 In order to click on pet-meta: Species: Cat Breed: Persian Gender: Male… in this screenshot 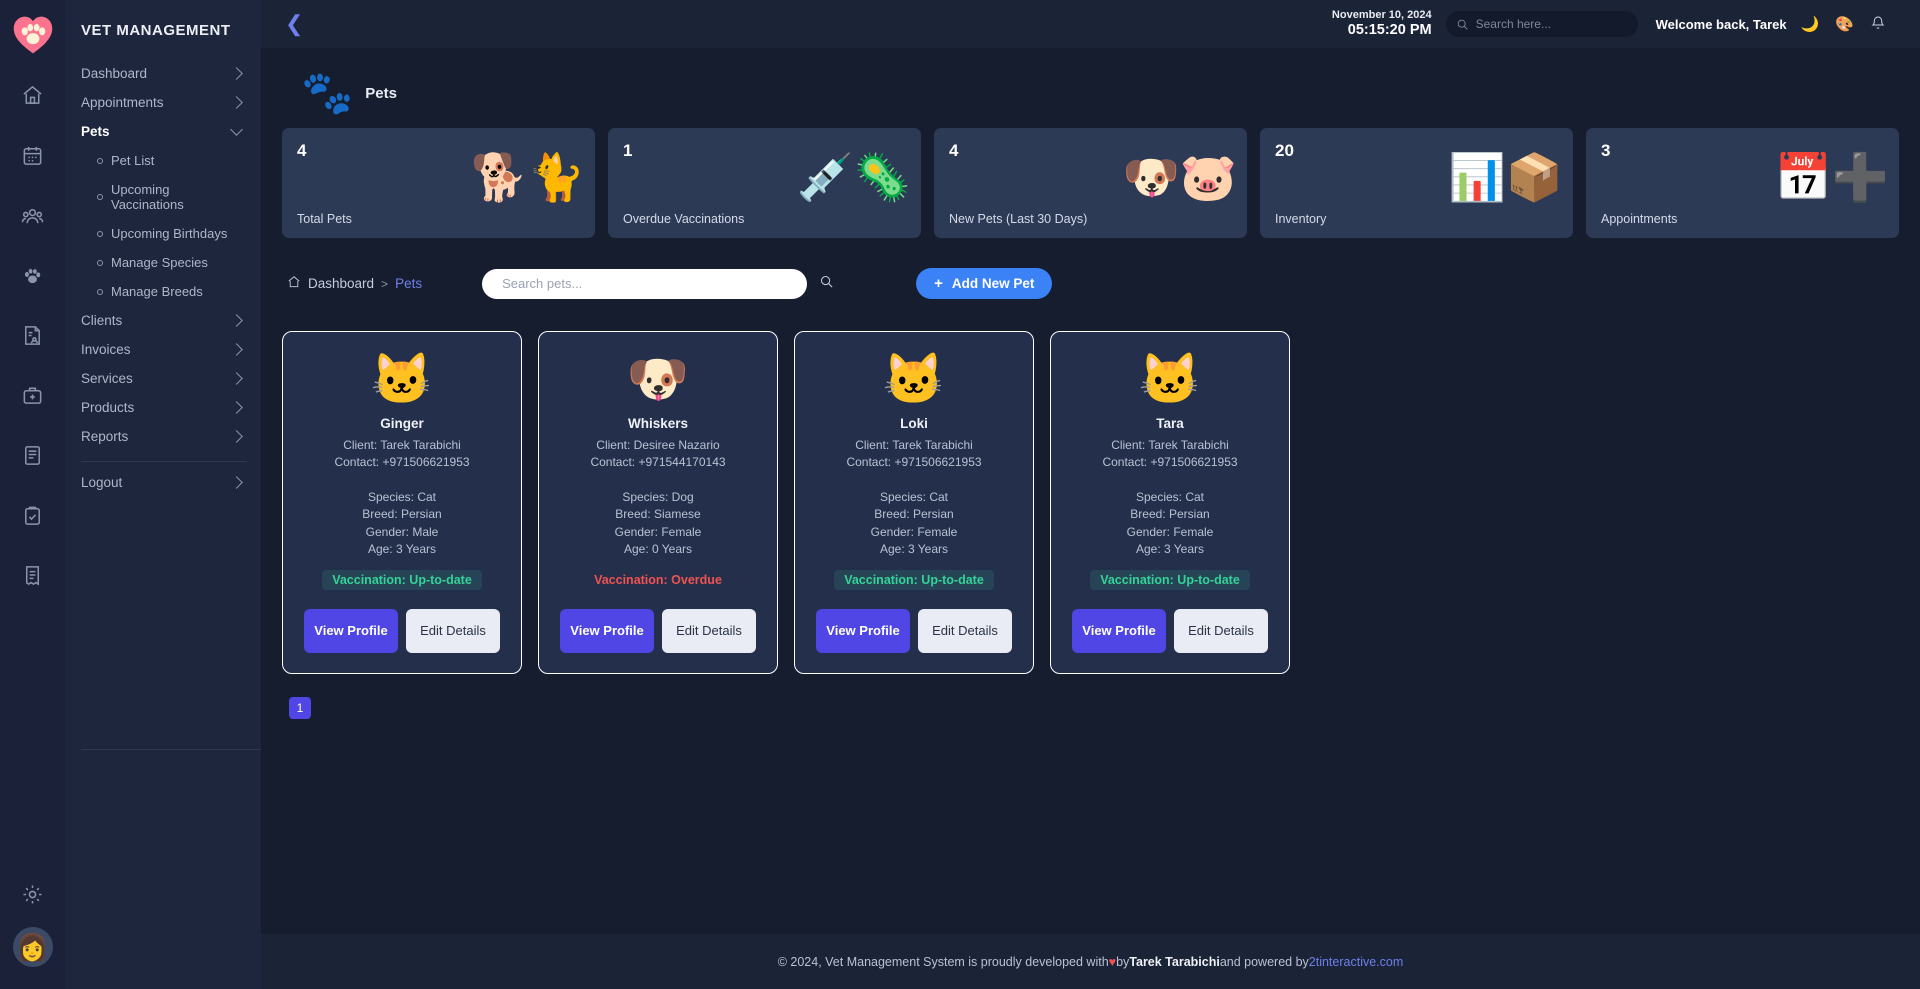, I will do `click(401, 524)`.